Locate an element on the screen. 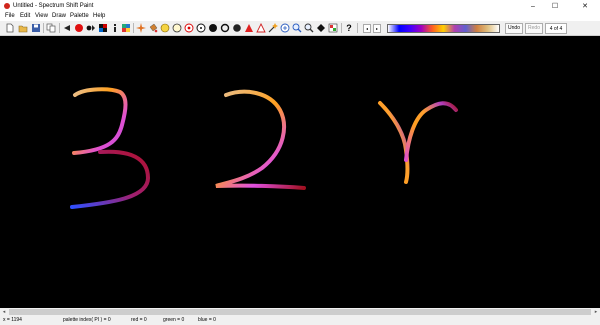 The width and height of the screenshot is (600, 325). sparkle-icon is located at coordinates (141, 28).